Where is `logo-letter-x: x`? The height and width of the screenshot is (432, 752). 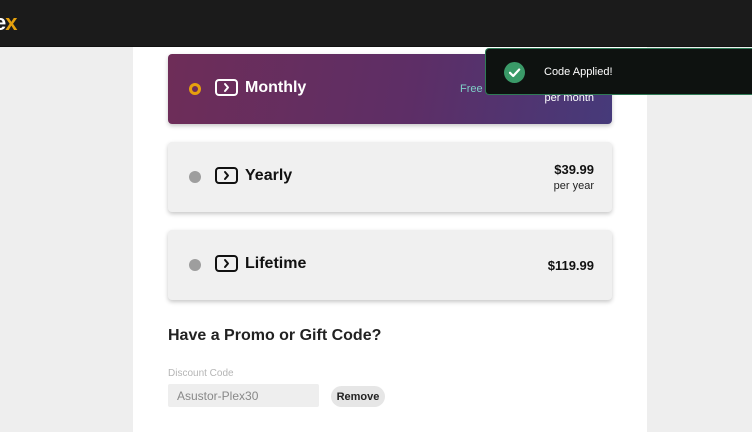 logo-letter-x: x is located at coordinates (11, 22).